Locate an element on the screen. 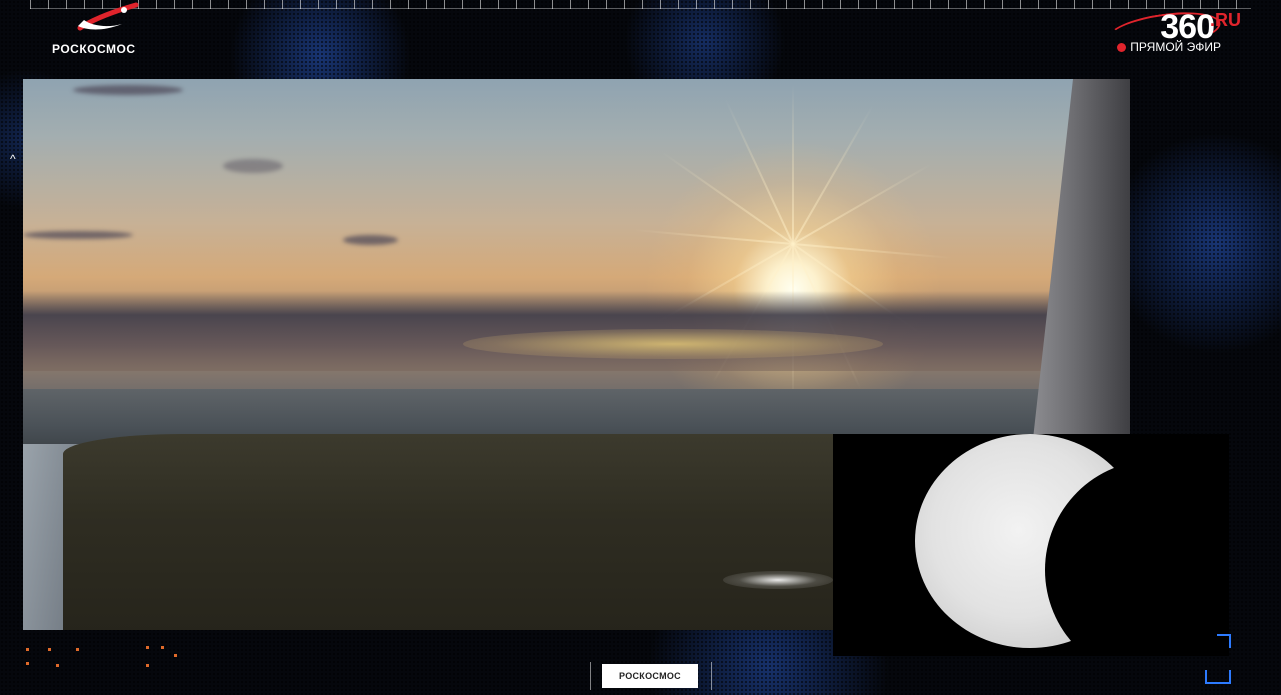 This screenshot has height=695, width=1281. eclipse-inset-feed is located at coordinates (1031, 545).